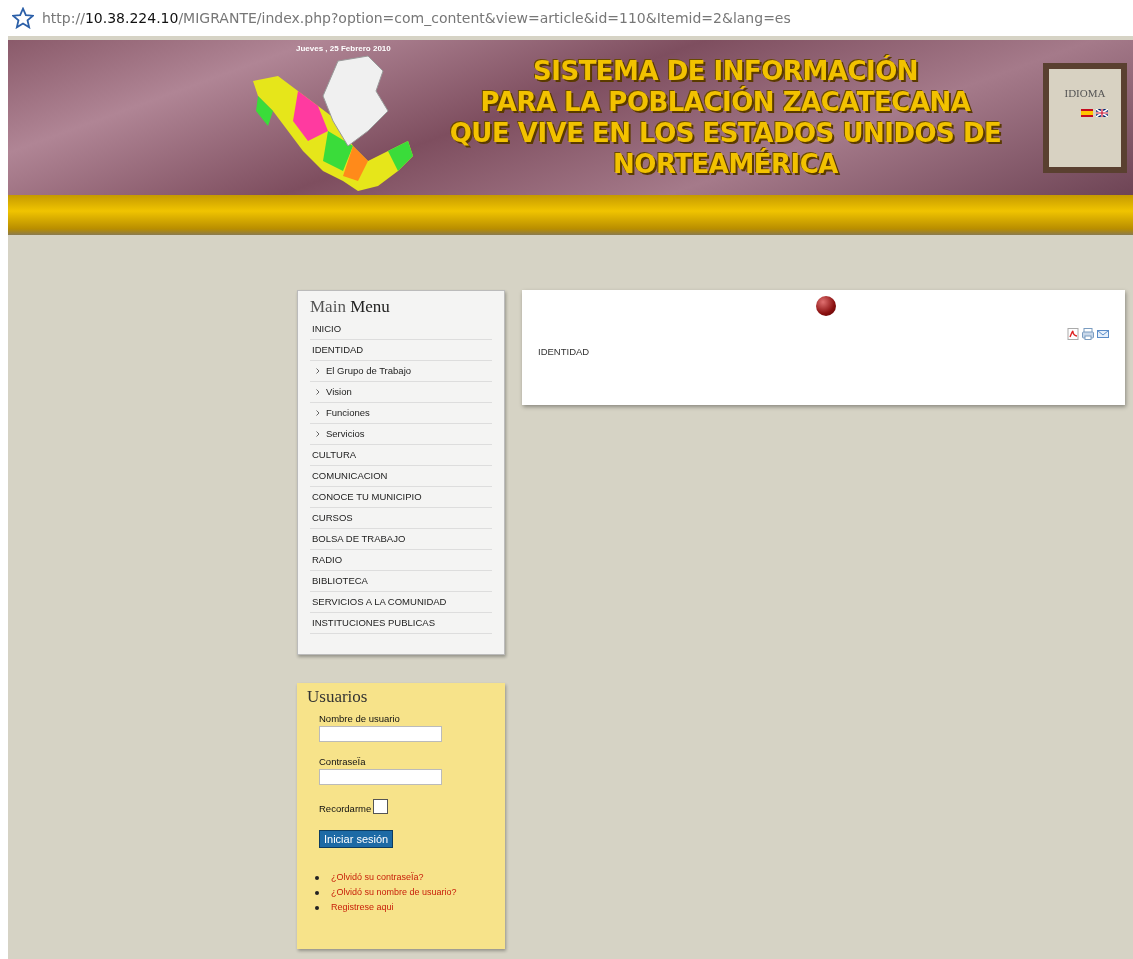 The width and height of the screenshot is (1133, 959). I want to click on login-button: Iniciar sesión, so click(356, 839).